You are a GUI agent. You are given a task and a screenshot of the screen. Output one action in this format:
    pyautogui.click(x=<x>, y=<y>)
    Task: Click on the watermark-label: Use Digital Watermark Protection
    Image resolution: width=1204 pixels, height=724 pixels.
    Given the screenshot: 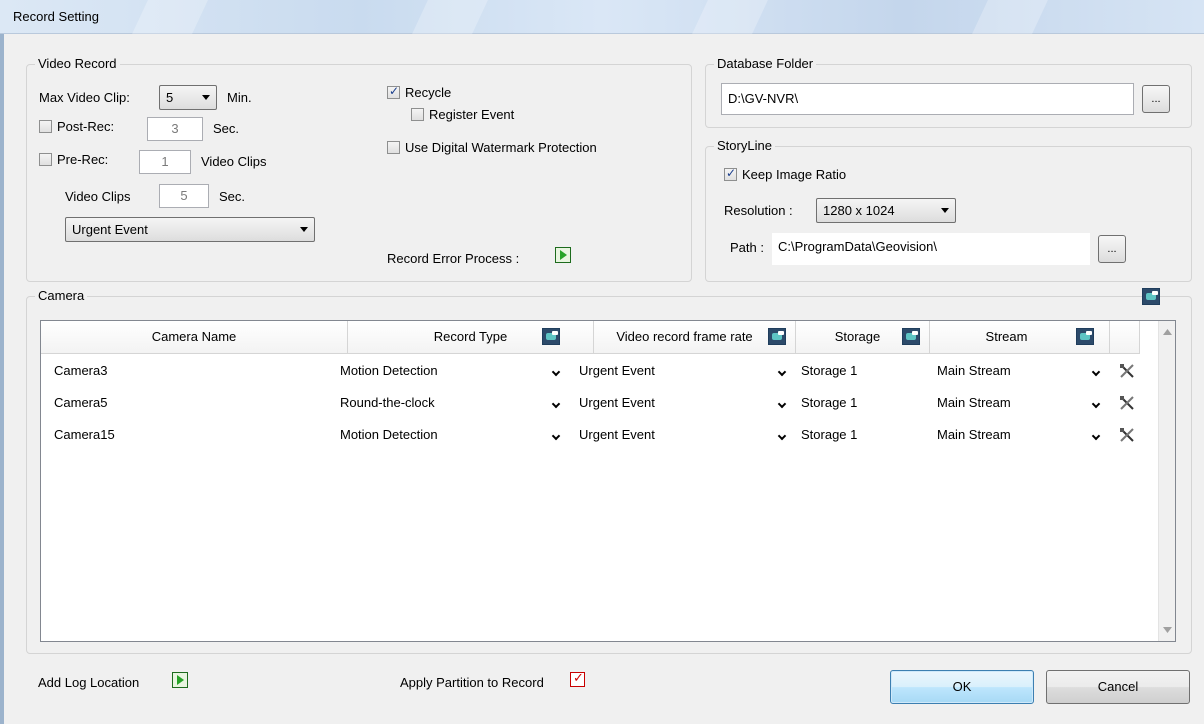 What is the action you would take?
    pyautogui.click(x=501, y=147)
    